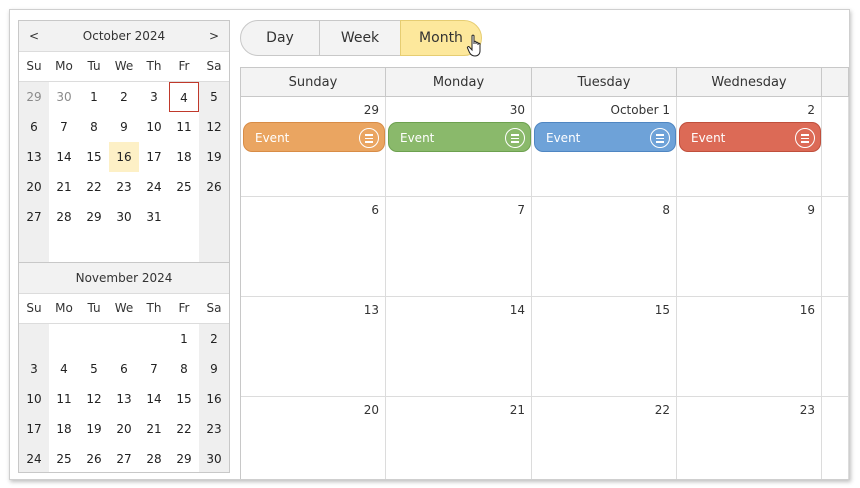 The width and height of the screenshot is (860, 488). I want to click on day-number: 29, so click(371, 110).